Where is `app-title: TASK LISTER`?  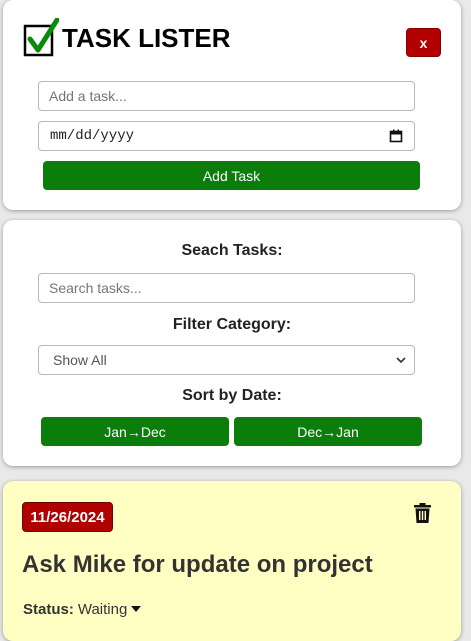
app-title: TASK LISTER is located at coordinates (146, 38).